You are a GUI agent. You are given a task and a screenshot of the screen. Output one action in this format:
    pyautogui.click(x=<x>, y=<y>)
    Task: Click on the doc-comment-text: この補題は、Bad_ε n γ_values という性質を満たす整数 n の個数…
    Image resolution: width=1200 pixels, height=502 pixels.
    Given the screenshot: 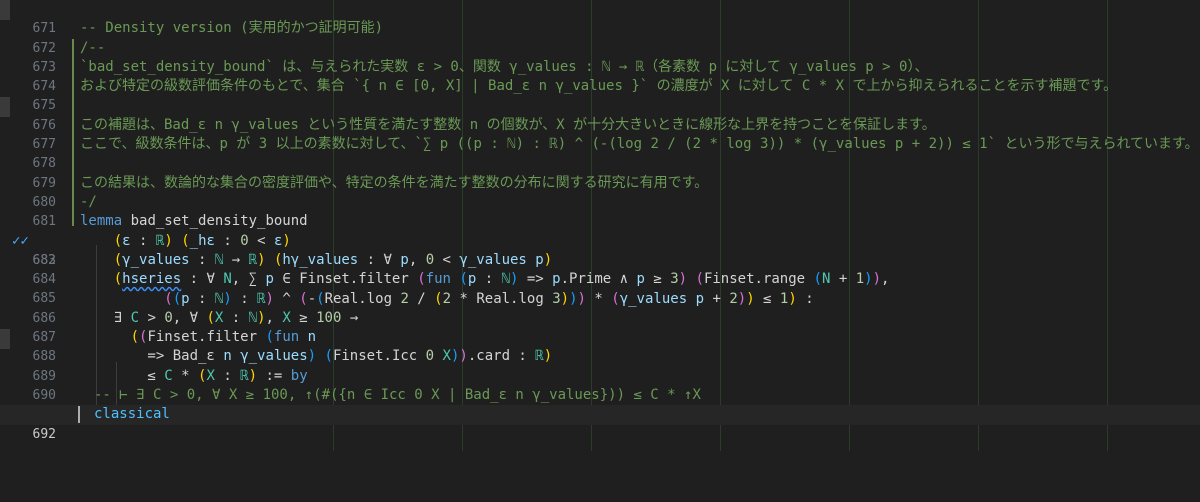 What is the action you would take?
    pyautogui.click(x=508, y=124)
    